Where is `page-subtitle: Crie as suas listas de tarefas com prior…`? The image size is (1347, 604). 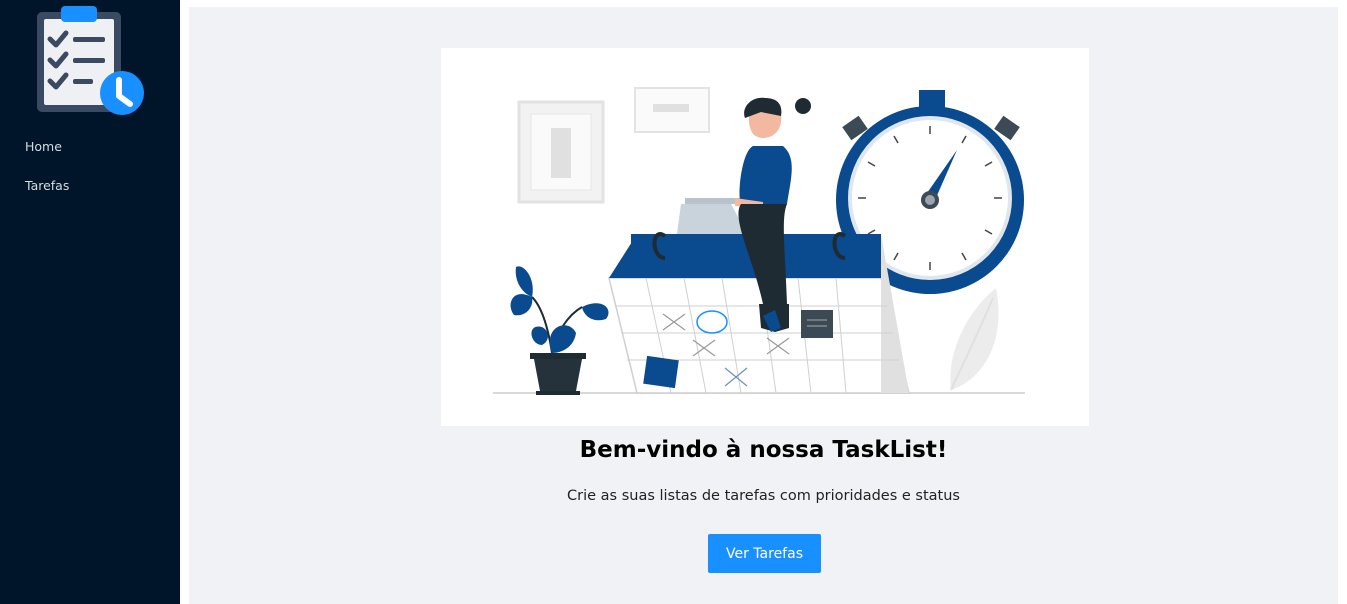
page-subtitle: Crie as suas listas de tarefas com prior… is located at coordinates (763, 496).